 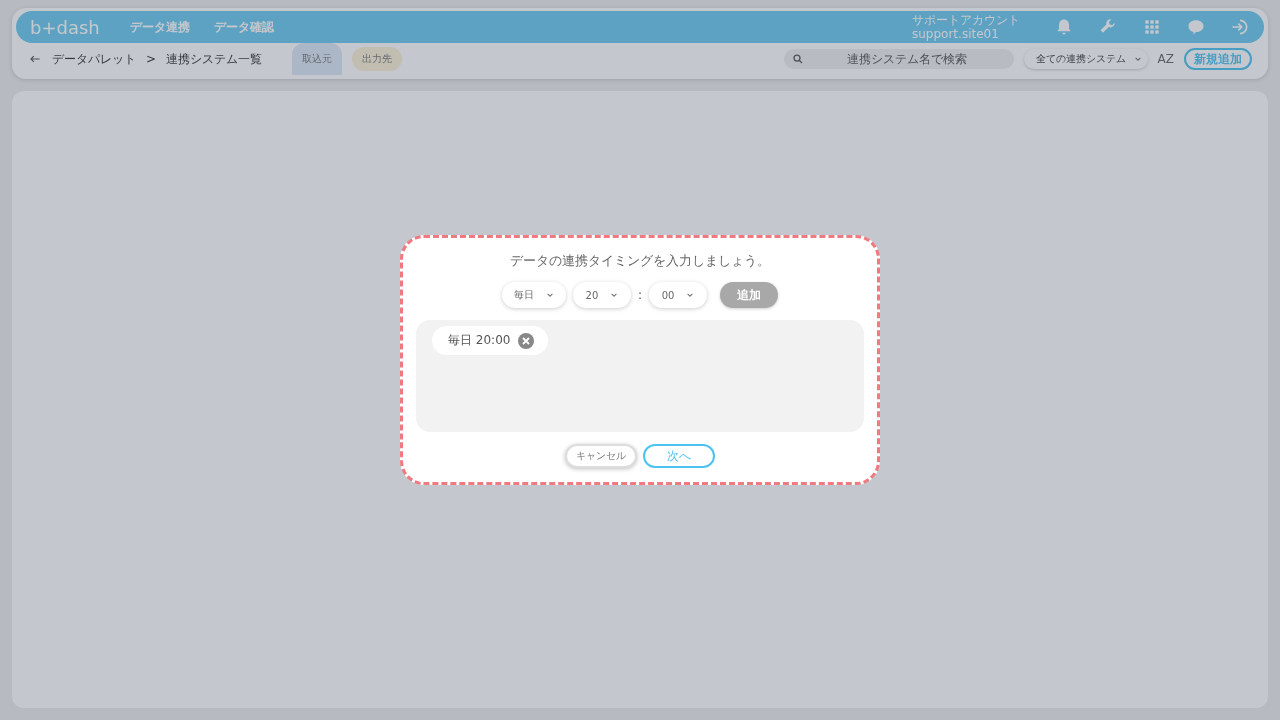 What do you see at coordinates (956, 34) in the screenshot?
I see `account-id: support.site01` at bounding box center [956, 34].